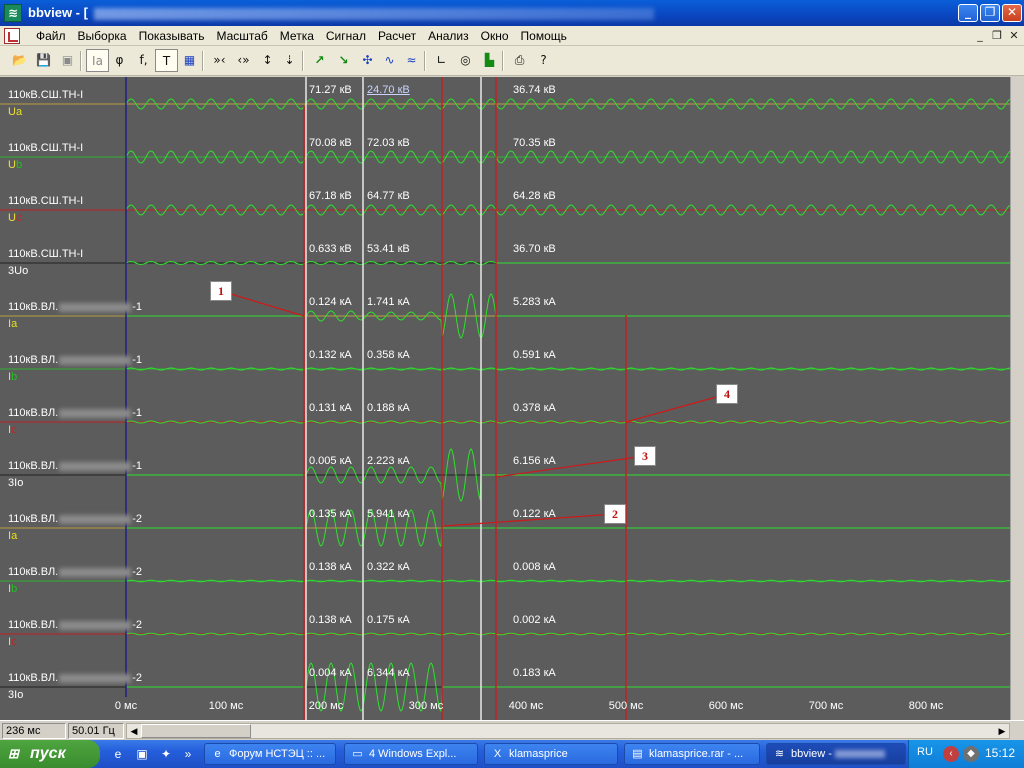 The image size is (1024, 768). I want to click on taskbar-label: klamasprice, so click(538, 754).